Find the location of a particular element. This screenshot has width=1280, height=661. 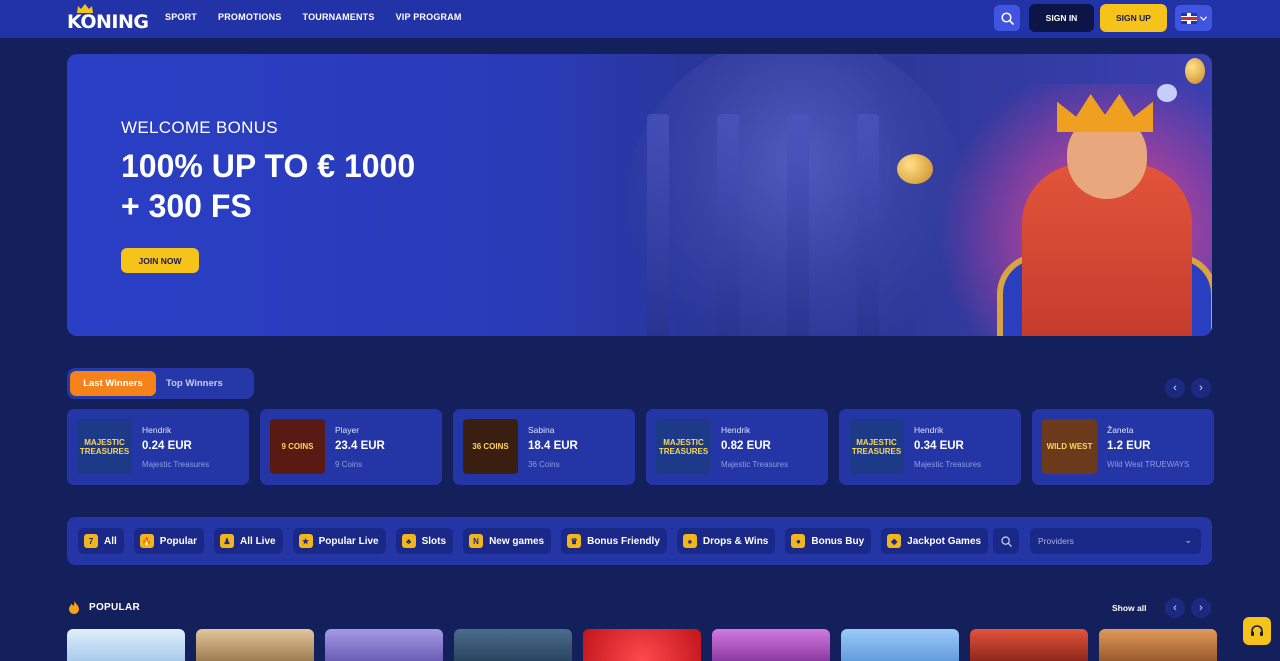

winner-game: 36 Coins is located at coordinates (544, 464).